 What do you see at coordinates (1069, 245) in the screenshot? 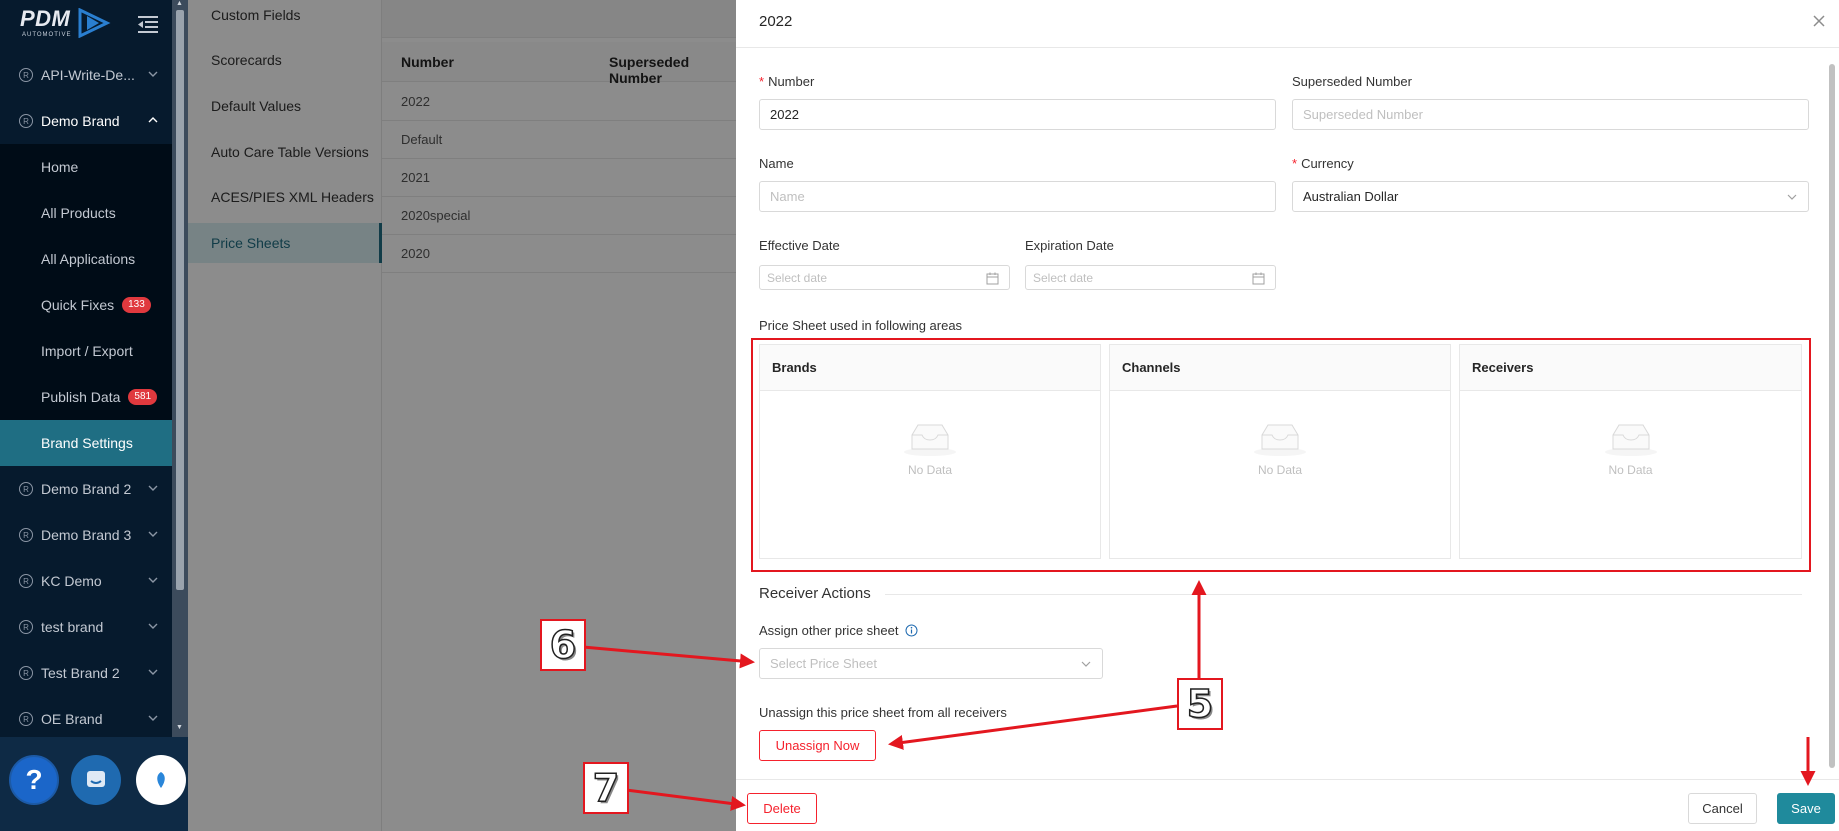
I see `expiration-date-label: Expiration Date` at bounding box center [1069, 245].